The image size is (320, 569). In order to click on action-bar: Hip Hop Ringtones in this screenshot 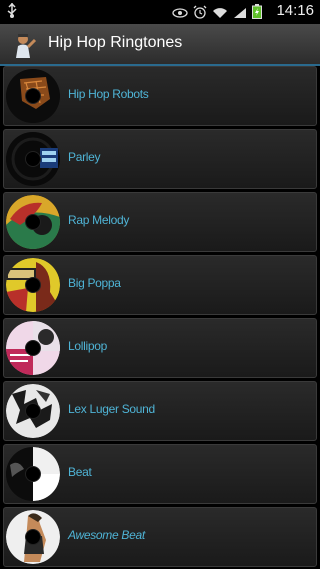, I will do `click(160, 45)`.